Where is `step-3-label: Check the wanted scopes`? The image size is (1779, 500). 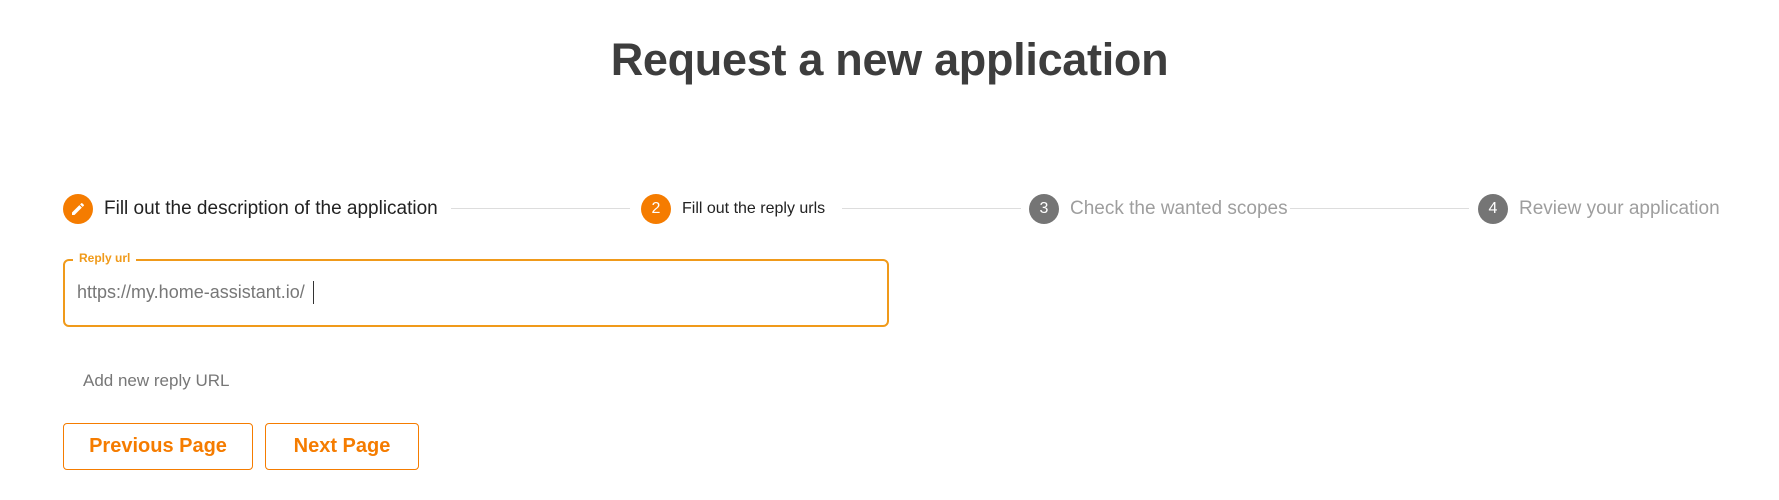 step-3-label: Check the wanted scopes is located at coordinates (1179, 208).